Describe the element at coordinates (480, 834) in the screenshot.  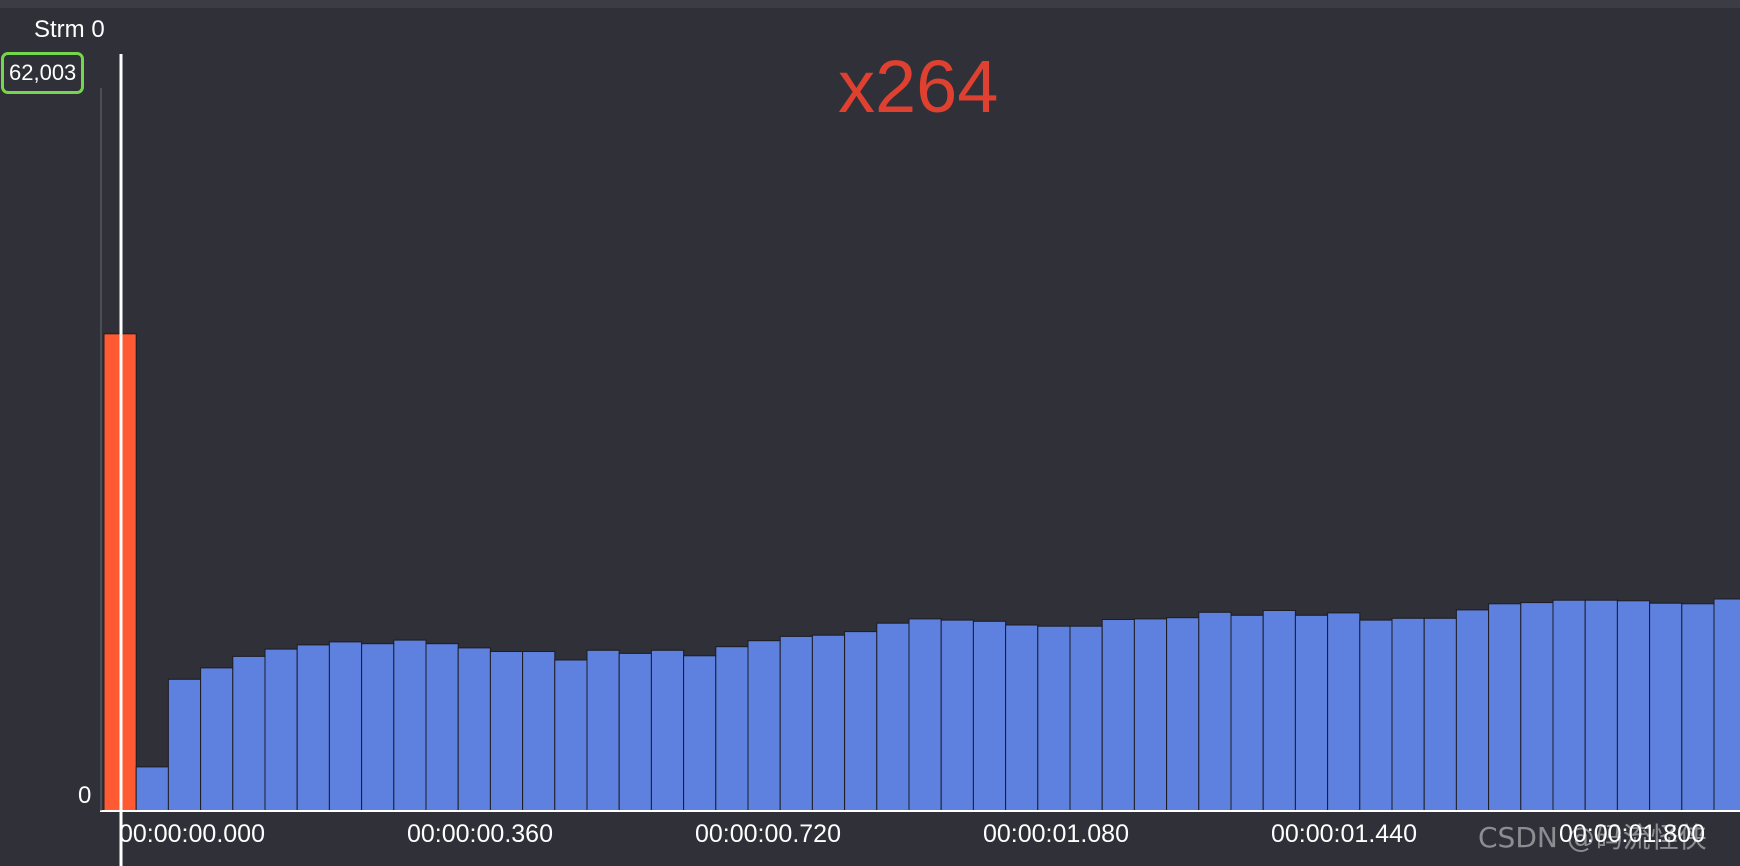
I see `x-tick-label: 00:00:00.360` at that location.